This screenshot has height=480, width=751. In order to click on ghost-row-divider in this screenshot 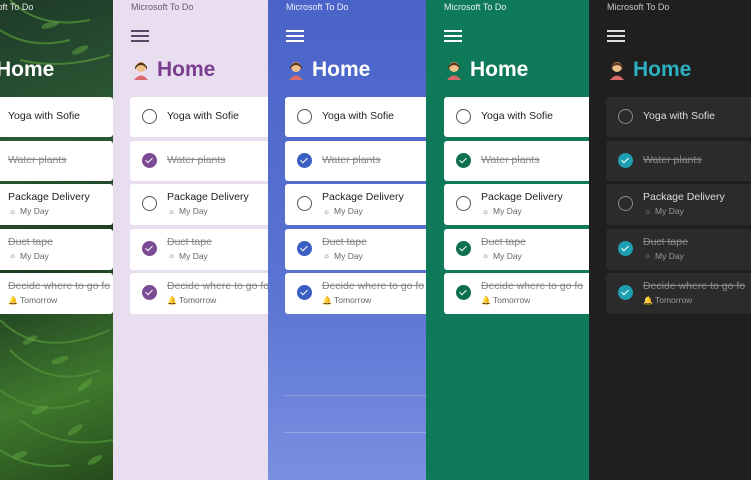, I will do `click(355, 432)`.